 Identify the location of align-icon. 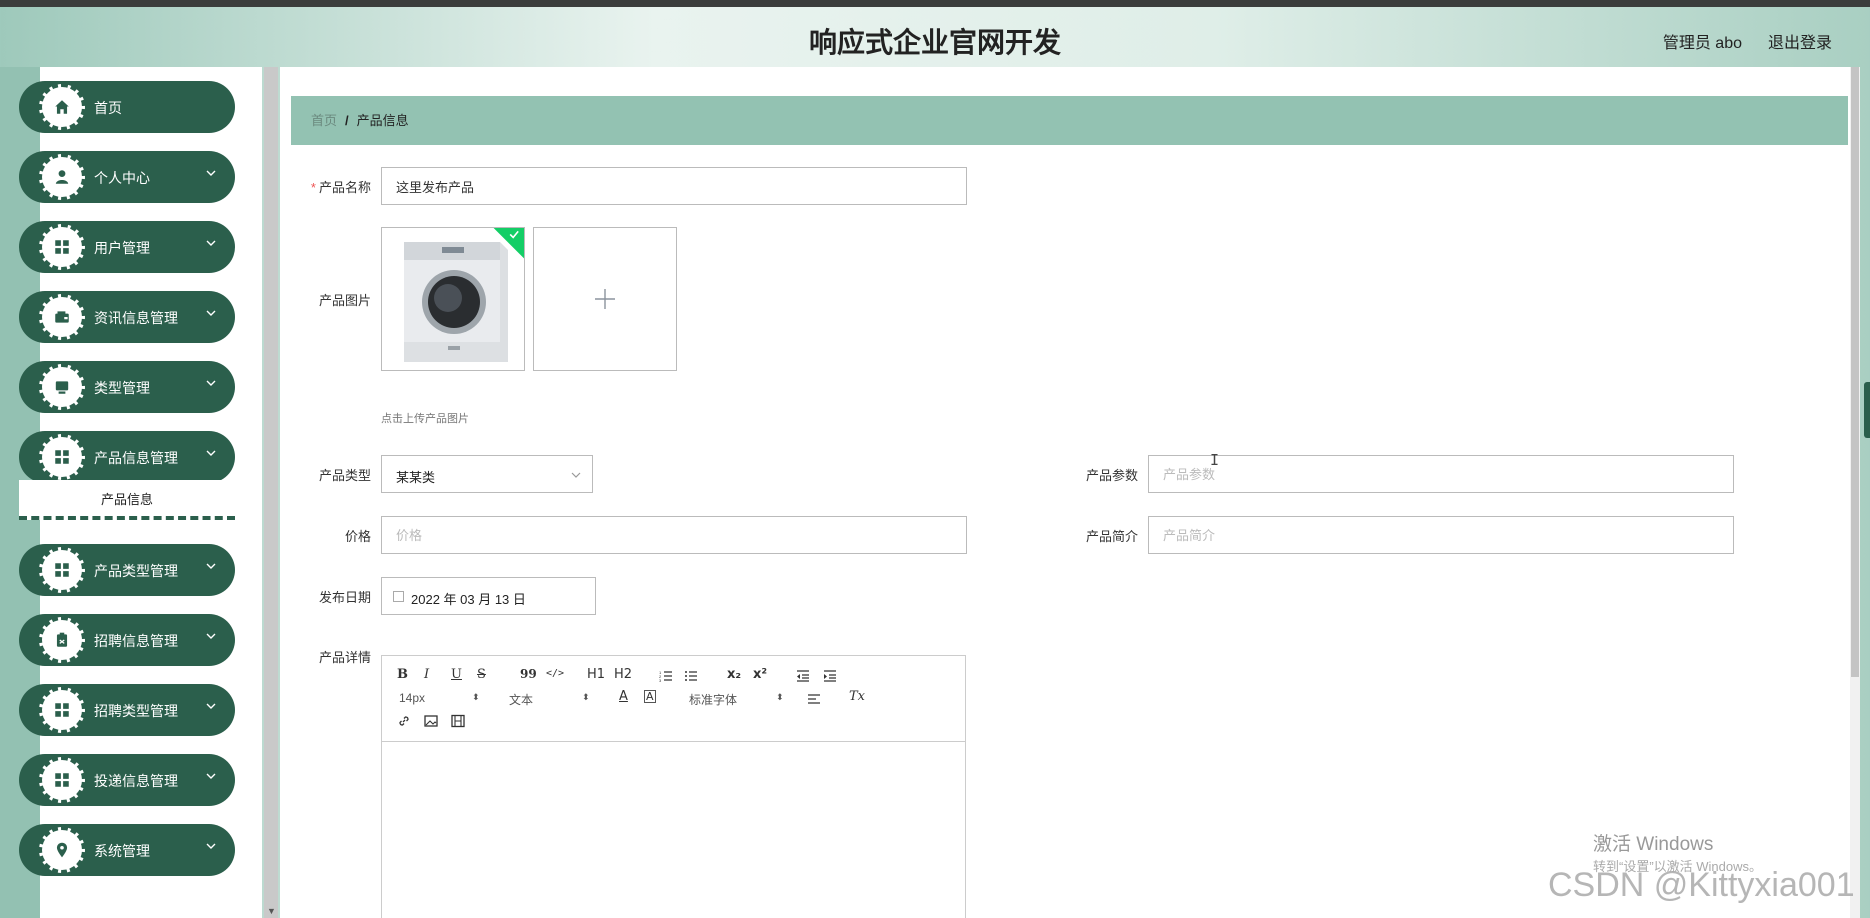
(814, 699).